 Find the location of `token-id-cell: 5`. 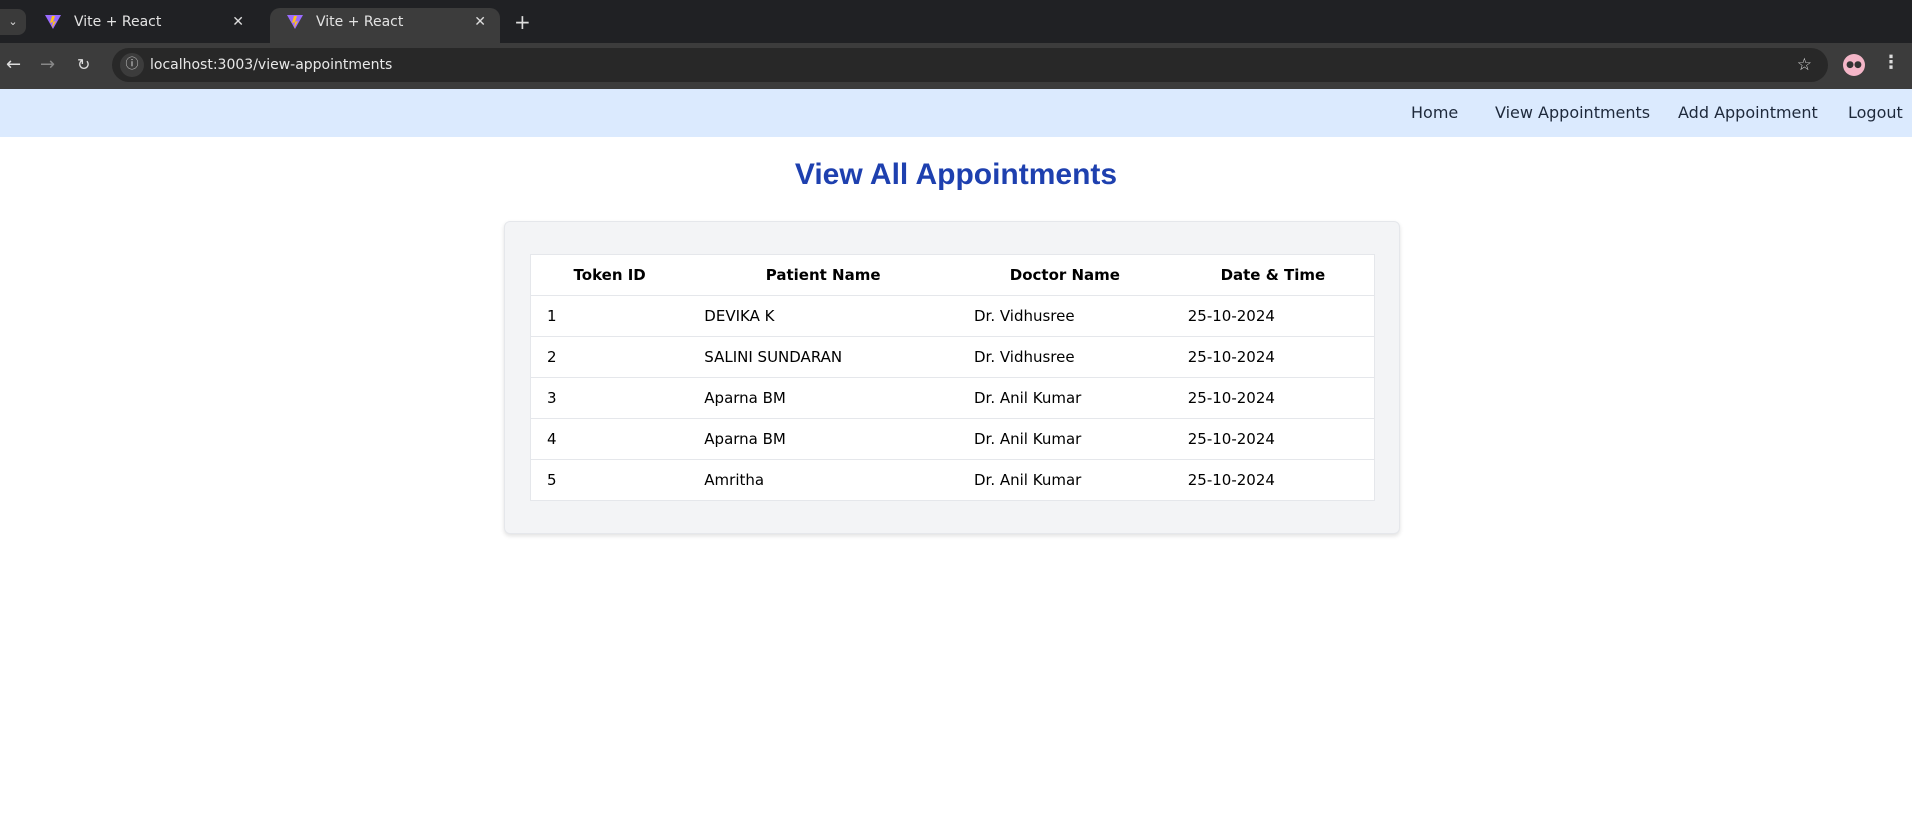

token-id-cell: 5 is located at coordinates (609, 480).